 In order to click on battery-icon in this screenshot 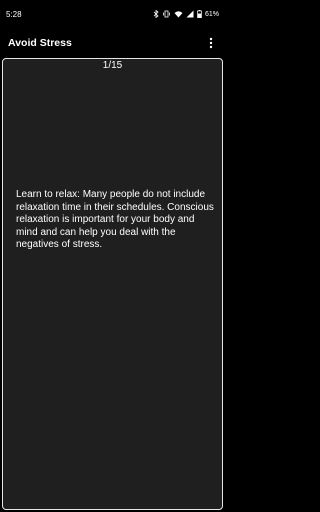, I will do `click(199, 14)`.